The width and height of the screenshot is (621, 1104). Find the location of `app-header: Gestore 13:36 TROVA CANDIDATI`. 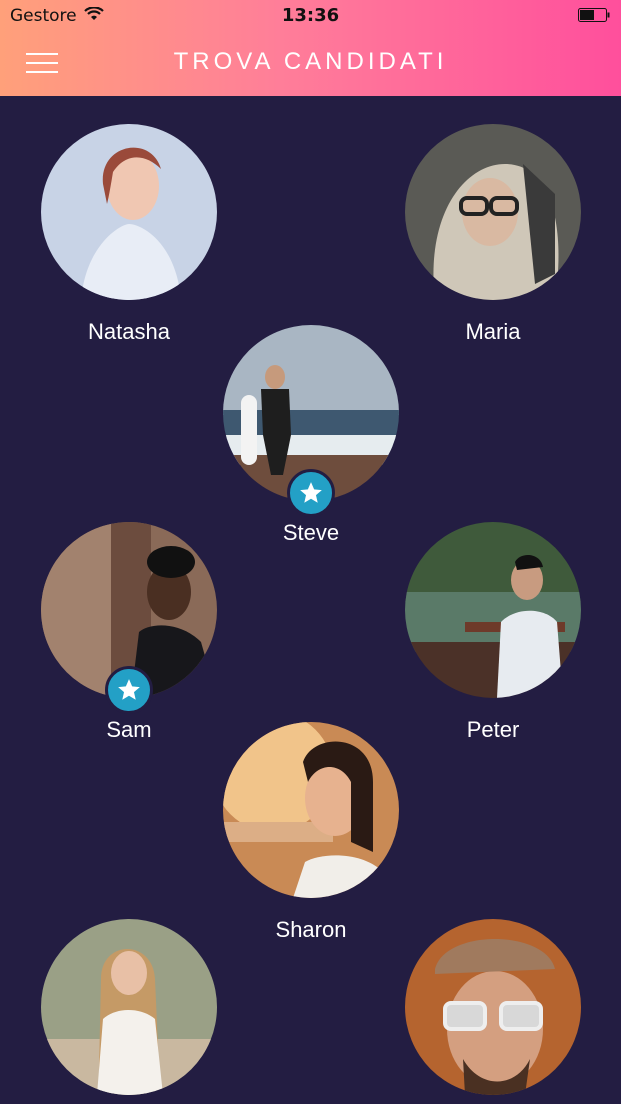

app-header: Gestore 13:36 TROVA CANDIDATI is located at coordinates (310, 48).